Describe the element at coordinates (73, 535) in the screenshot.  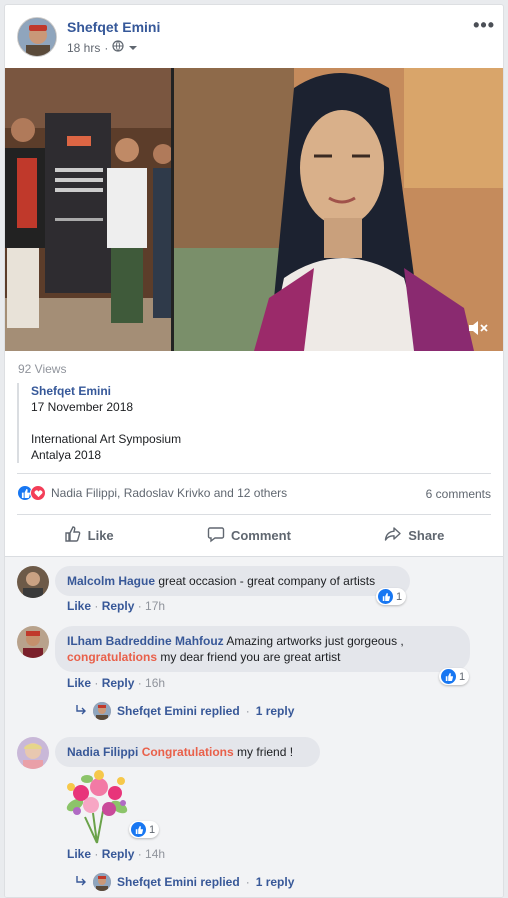
I see `thumbs-up-icon` at that location.